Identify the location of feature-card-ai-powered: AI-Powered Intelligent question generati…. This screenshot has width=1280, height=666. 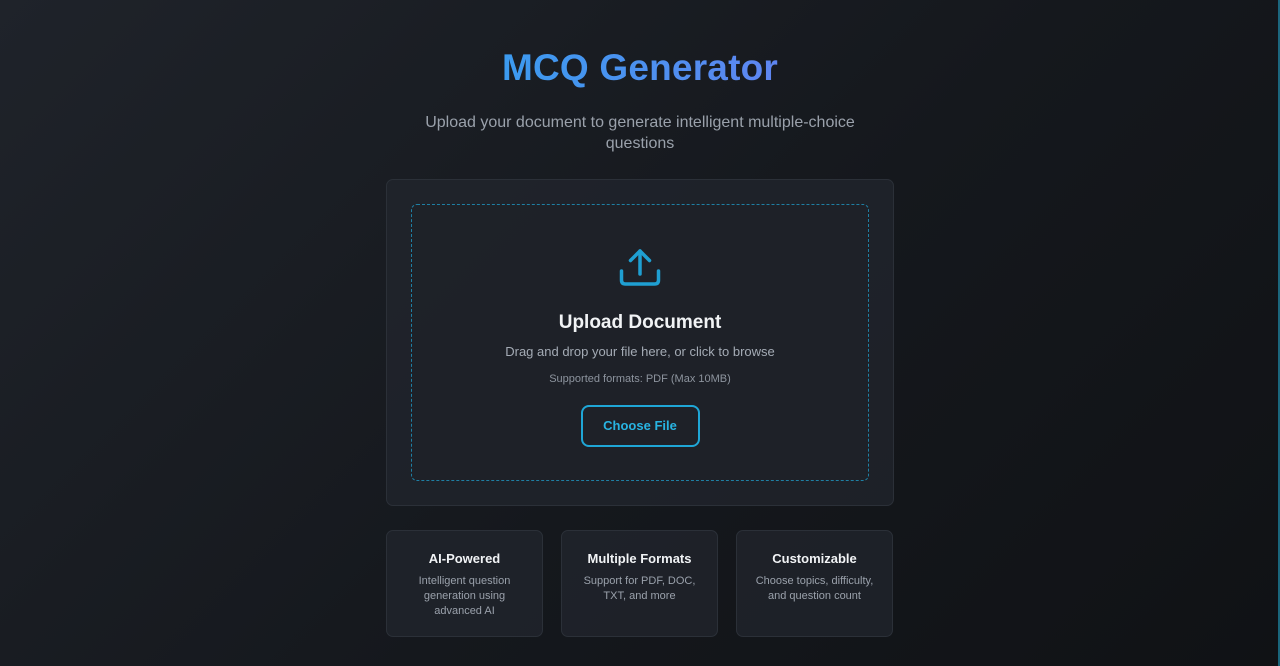
(464, 583).